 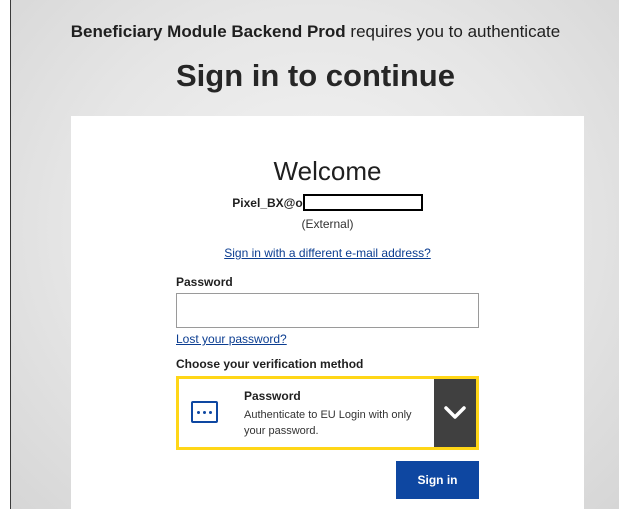 I want to click on welcome-heading: Welcome, so click(x=327, y=171).